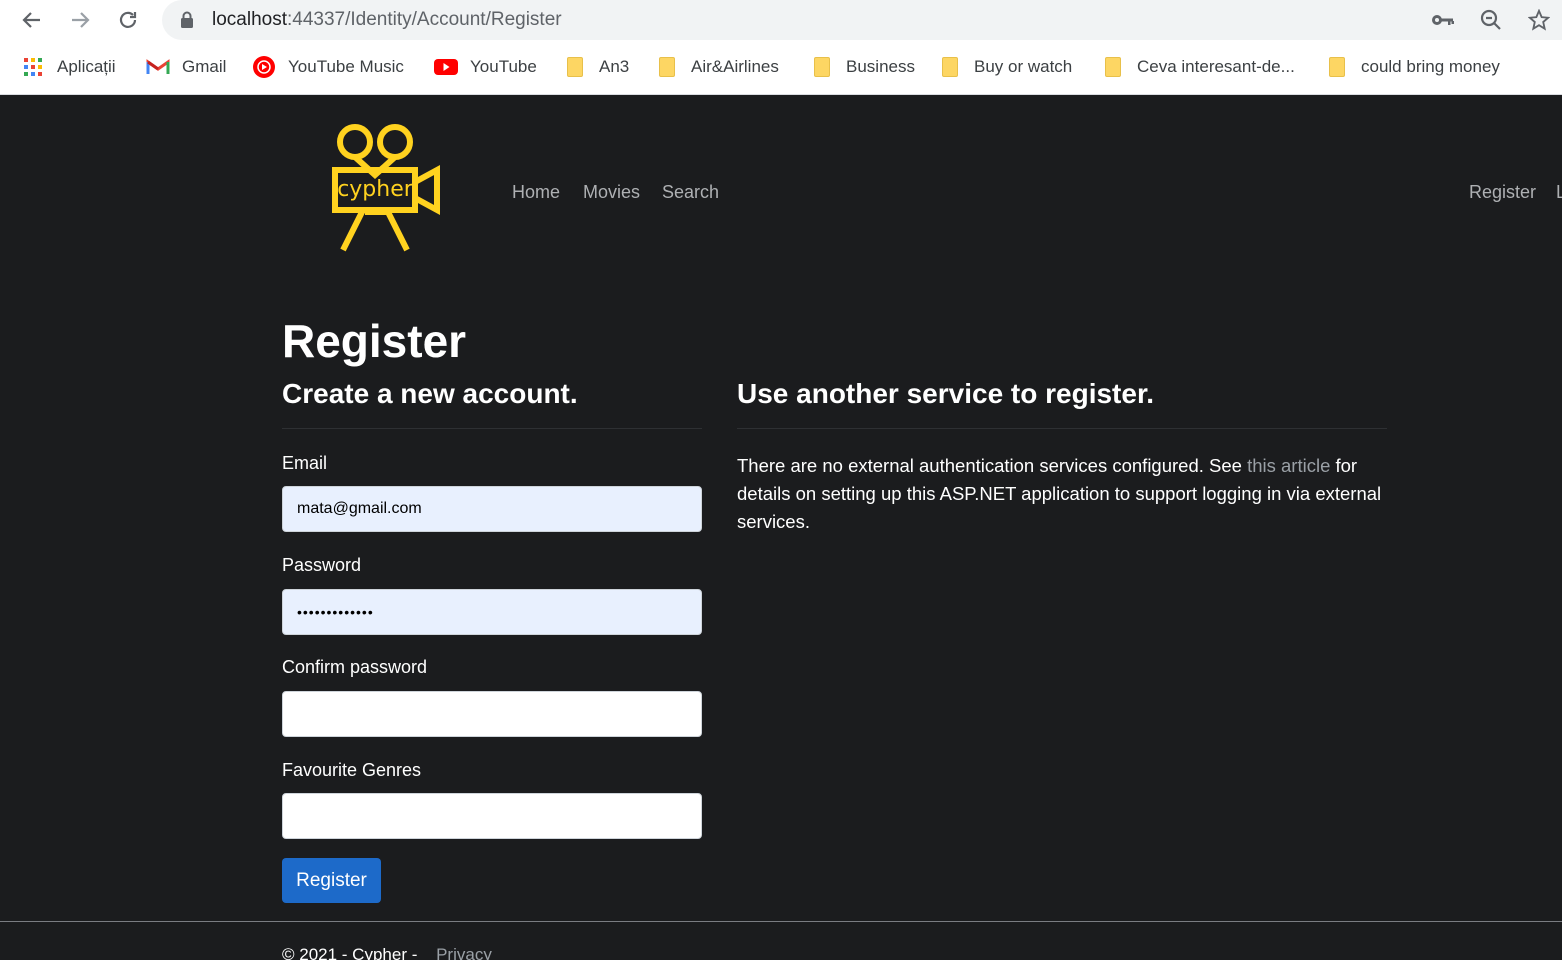  I want to click on youtube-icon, so click(446, 67).